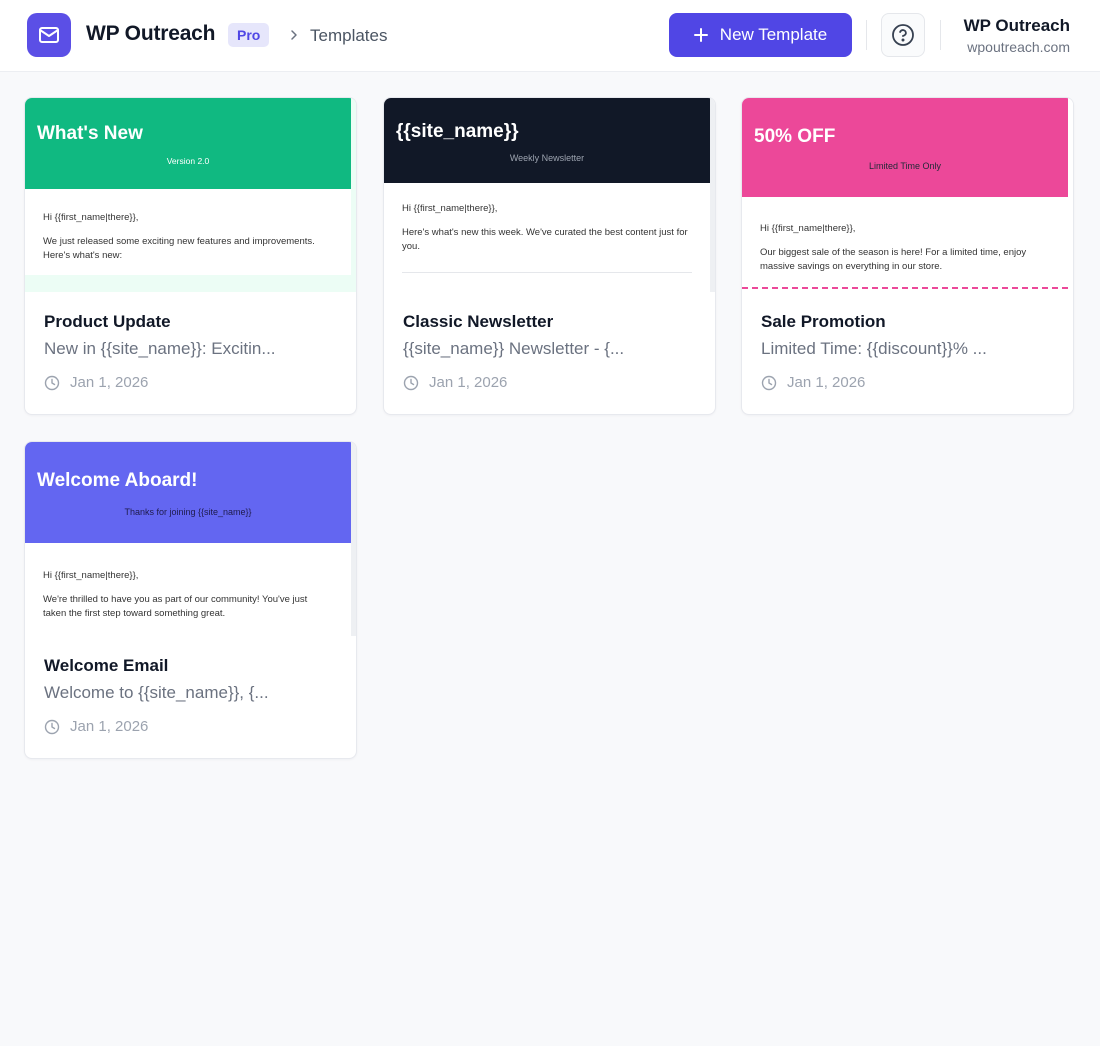 The image size is (1100, 1046). What do you see at coordinates (457, 131) in the screenshot?
I see `preview-title: {{site_name}}` at bounding box center [457, 131].